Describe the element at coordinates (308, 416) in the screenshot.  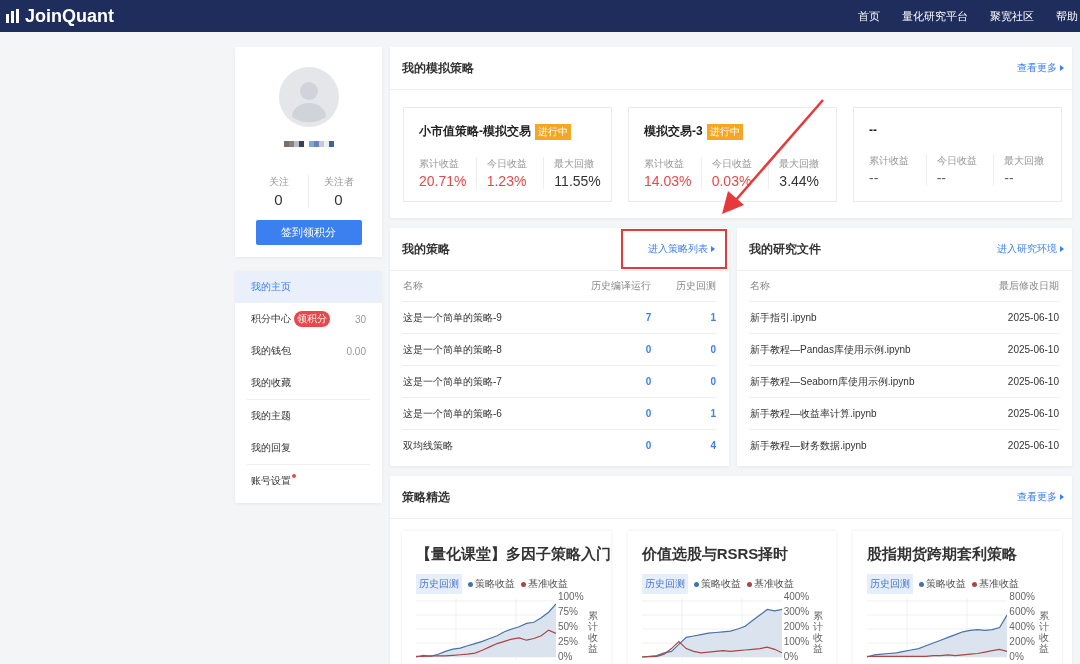
I see `menu-item: 我的主题` at that location.